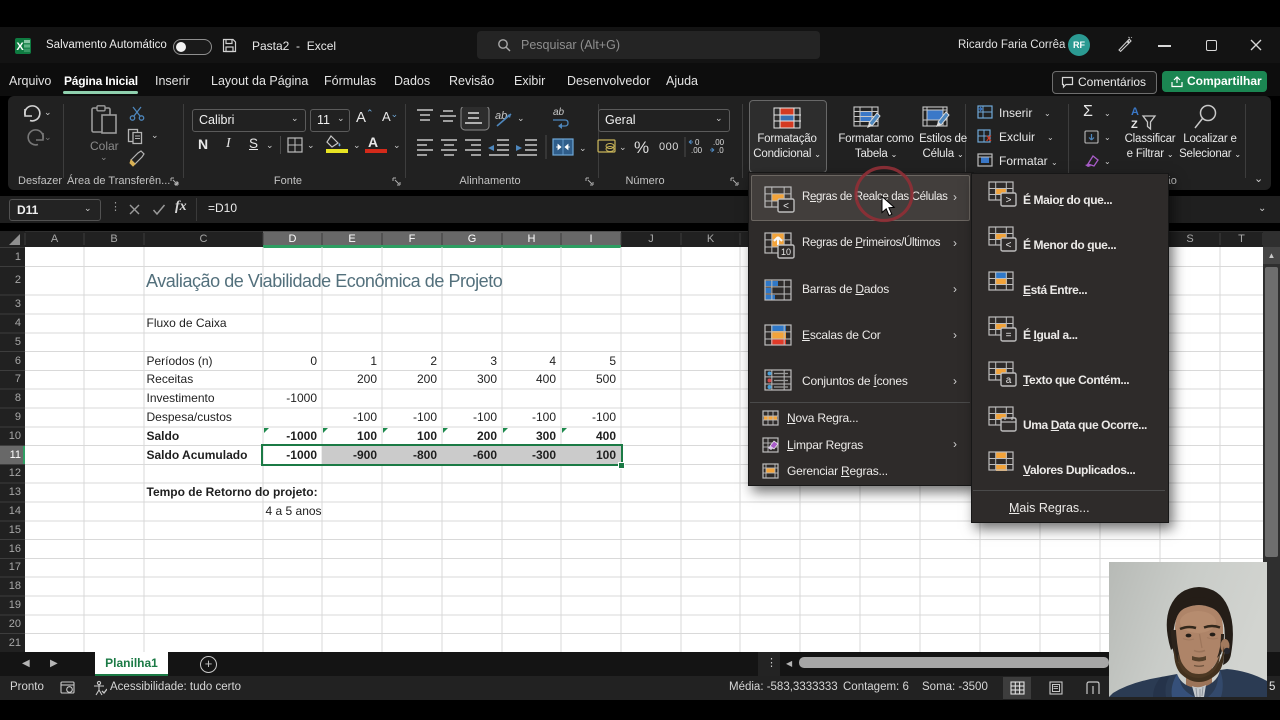  I want to click on svg-text: A, so click(1135, 112).